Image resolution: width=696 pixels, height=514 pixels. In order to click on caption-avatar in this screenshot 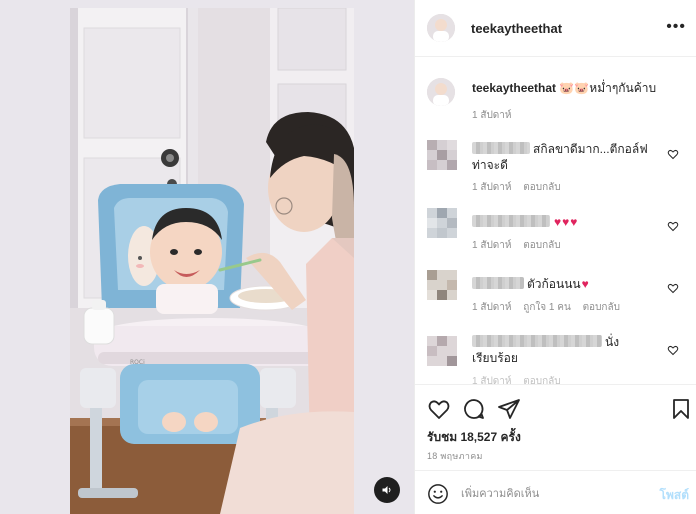, I will do `click(441, 92)`.